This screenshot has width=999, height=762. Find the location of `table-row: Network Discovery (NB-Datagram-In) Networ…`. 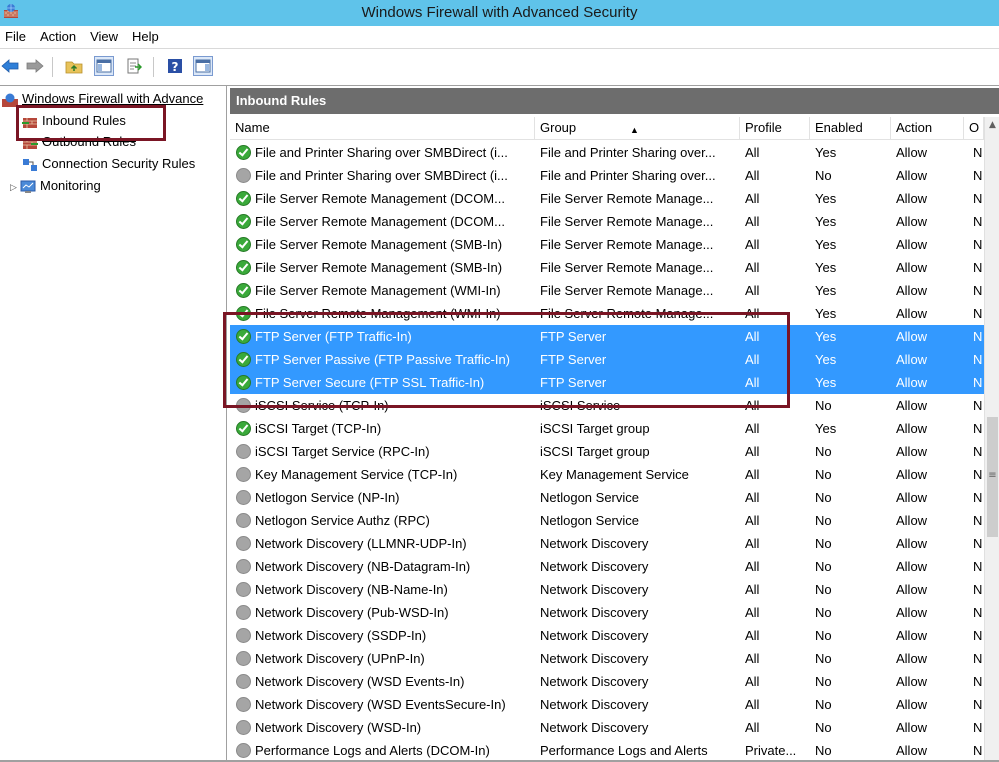

table-row: Network Discovery (NB-Datagram-In) Networ… is located at coordinates (607, 566).